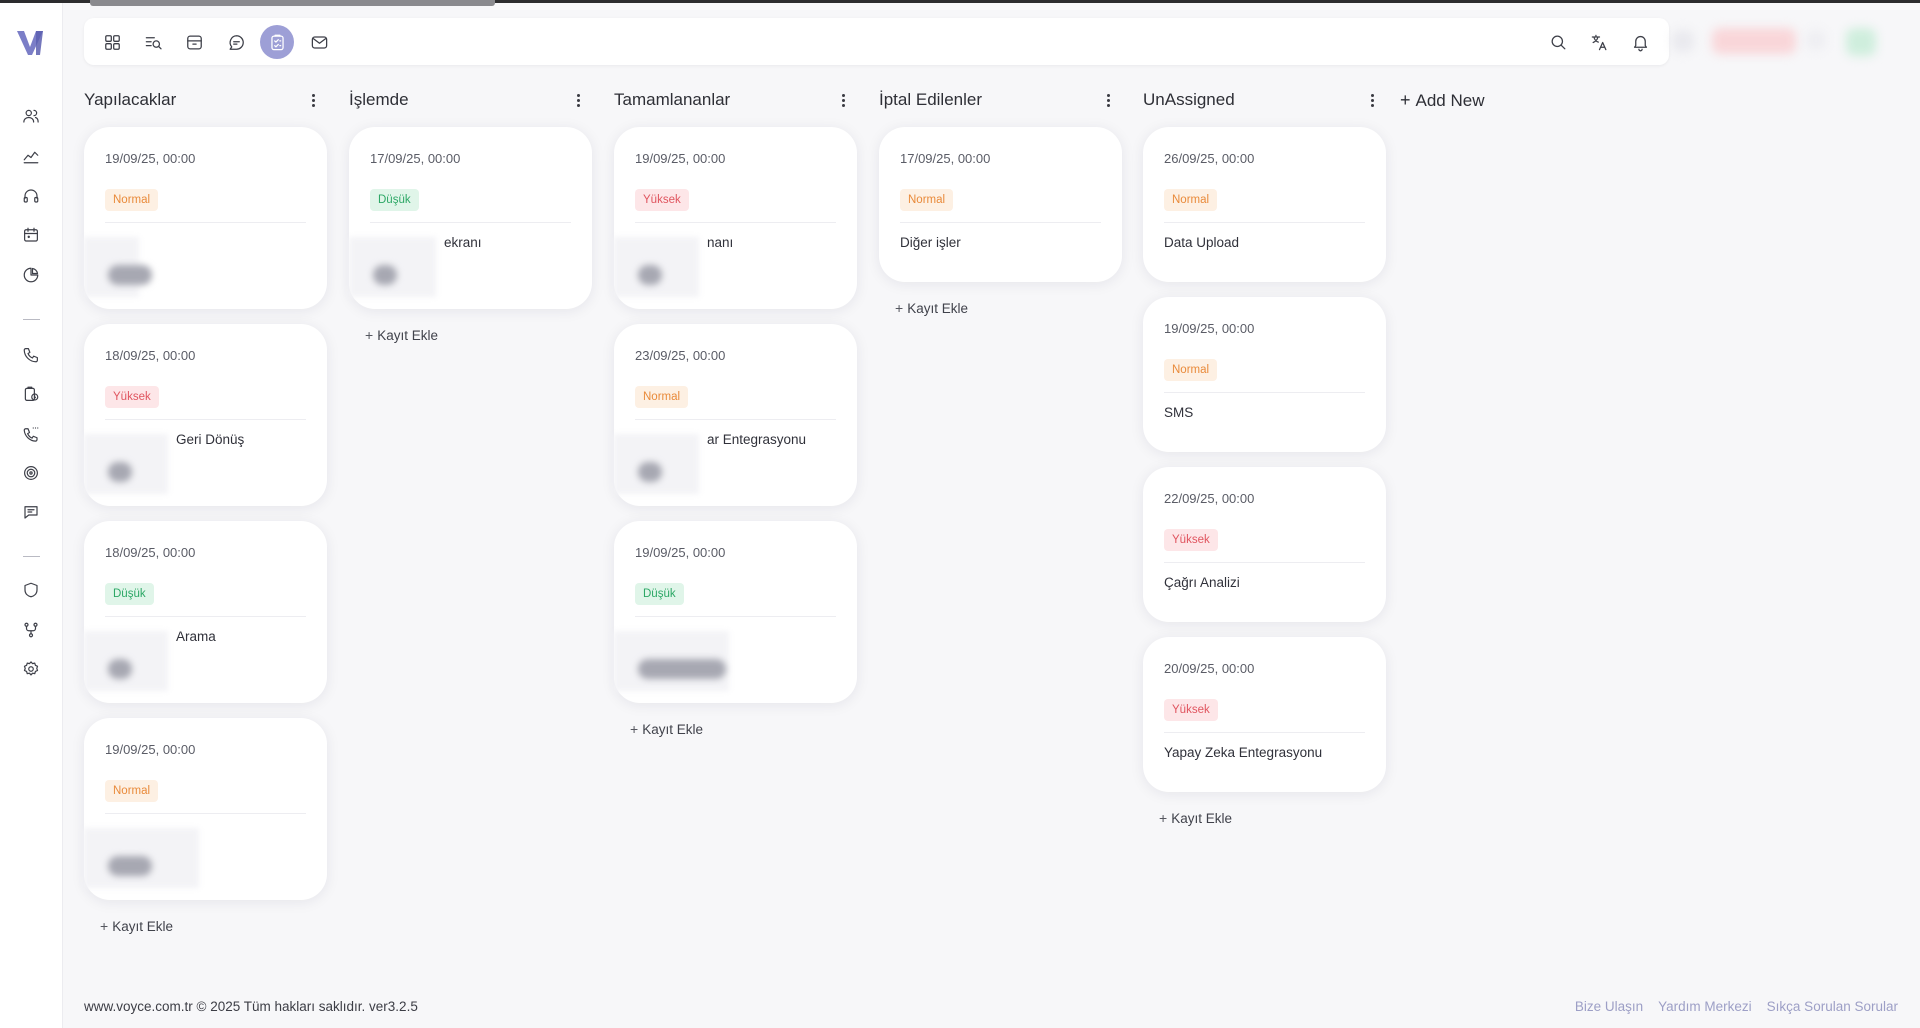 This screenshot has height=1028, width=1920. Describe the element at coordinates (1000, 204) in the screenshot. I see `task-card: 17/09/25, 00:00 Normal Diğer işler` at that location.